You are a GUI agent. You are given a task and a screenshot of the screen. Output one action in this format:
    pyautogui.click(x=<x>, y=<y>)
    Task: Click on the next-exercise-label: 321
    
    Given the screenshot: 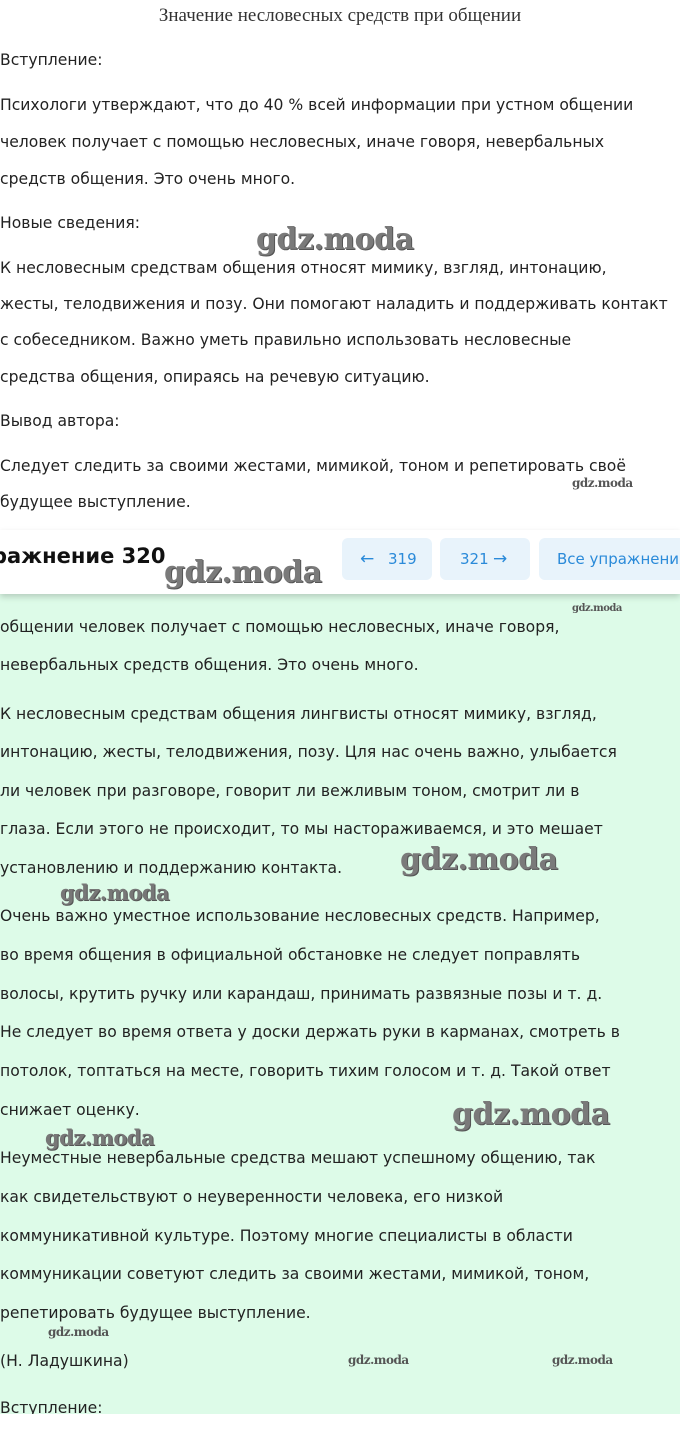 What is the action you would take?
    pyautogui.click(x=474, y=559)
    